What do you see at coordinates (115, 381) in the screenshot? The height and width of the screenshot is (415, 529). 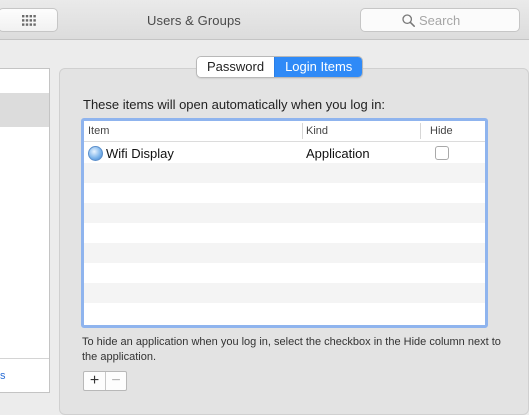 I see `remove-item-button: −` at bounding box center [115, 381].